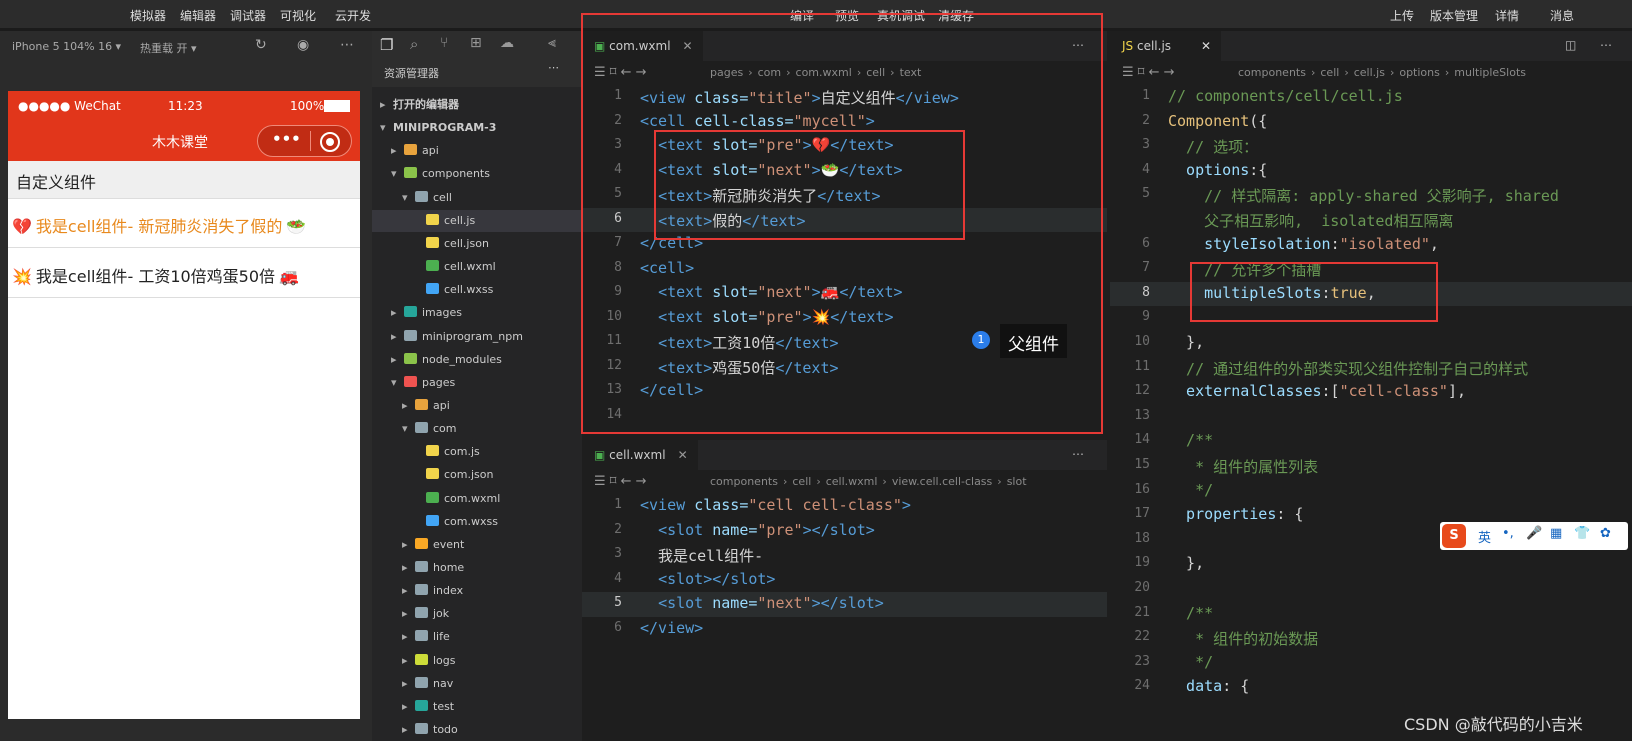 The height and width of the screenshot is (741, 1632). What do you see at coordinates (443, 683) in the screenshot?
I see `tree-item-label: nav` at bounding box center [443, 683].